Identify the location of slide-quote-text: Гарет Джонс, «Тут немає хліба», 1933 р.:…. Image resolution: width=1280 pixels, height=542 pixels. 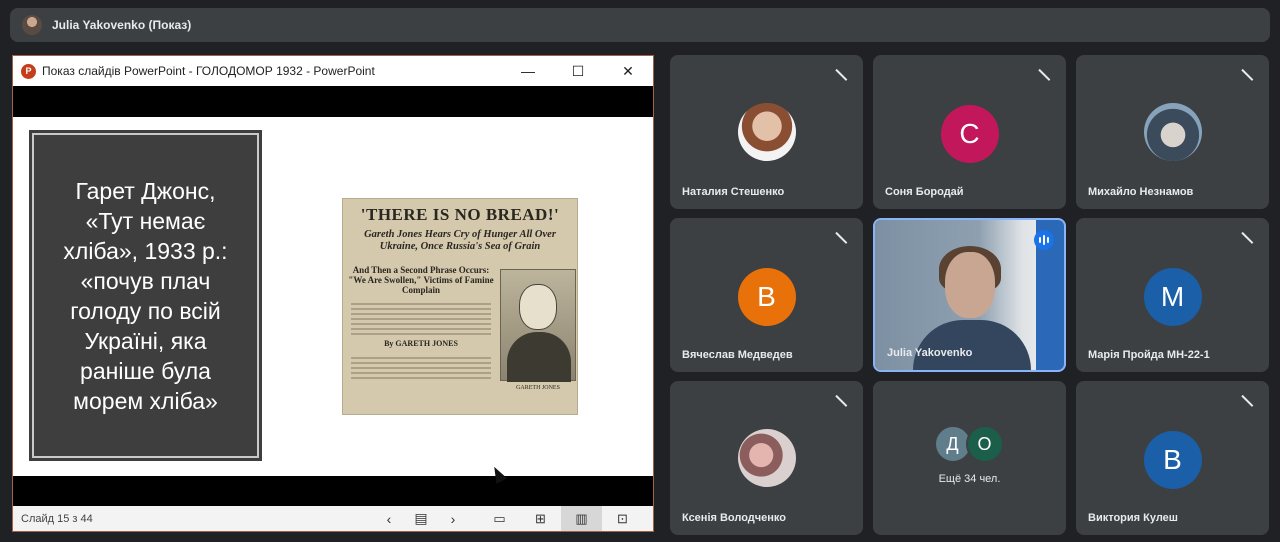
(145, 295).